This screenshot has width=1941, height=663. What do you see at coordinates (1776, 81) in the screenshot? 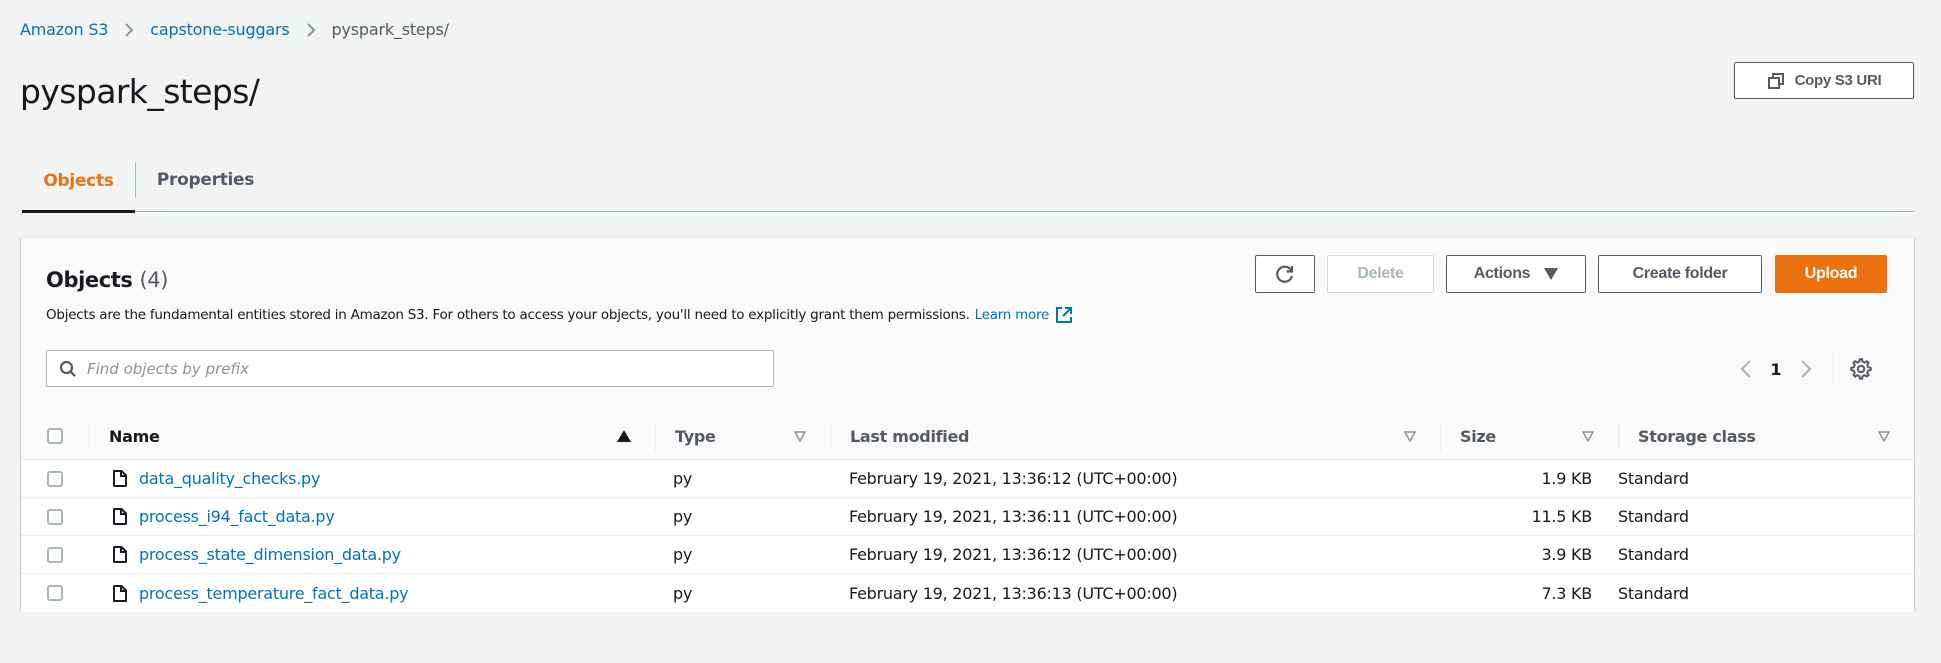
I see `copy-icon` at bounding box center [1776, 81].